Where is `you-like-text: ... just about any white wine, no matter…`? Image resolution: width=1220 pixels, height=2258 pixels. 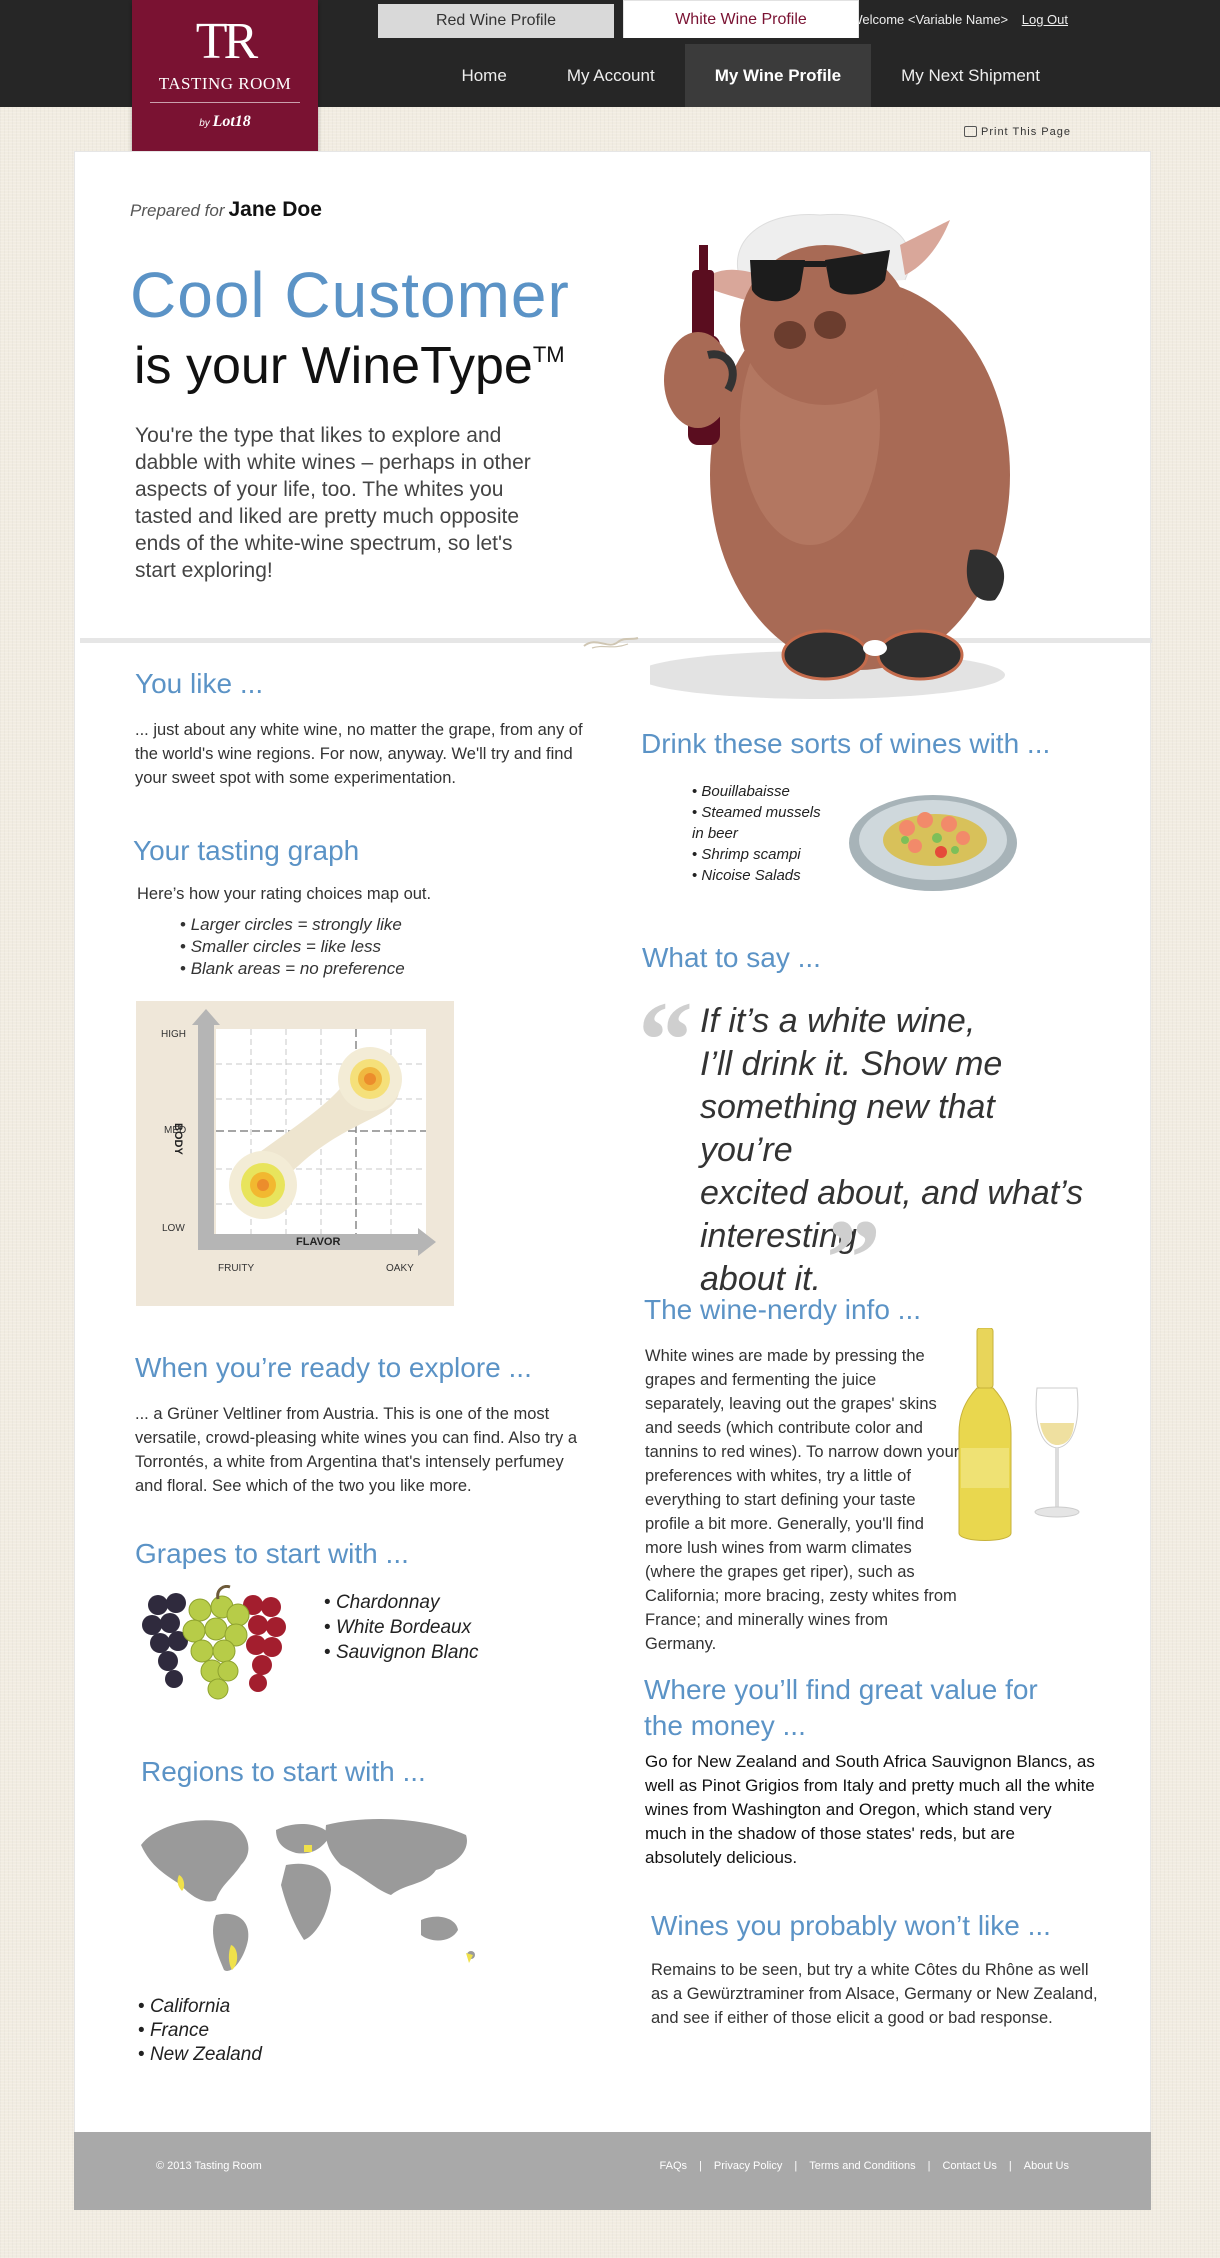
you-like-text: ... just about any white wine, no matter… is located at coordinates (359, 754).